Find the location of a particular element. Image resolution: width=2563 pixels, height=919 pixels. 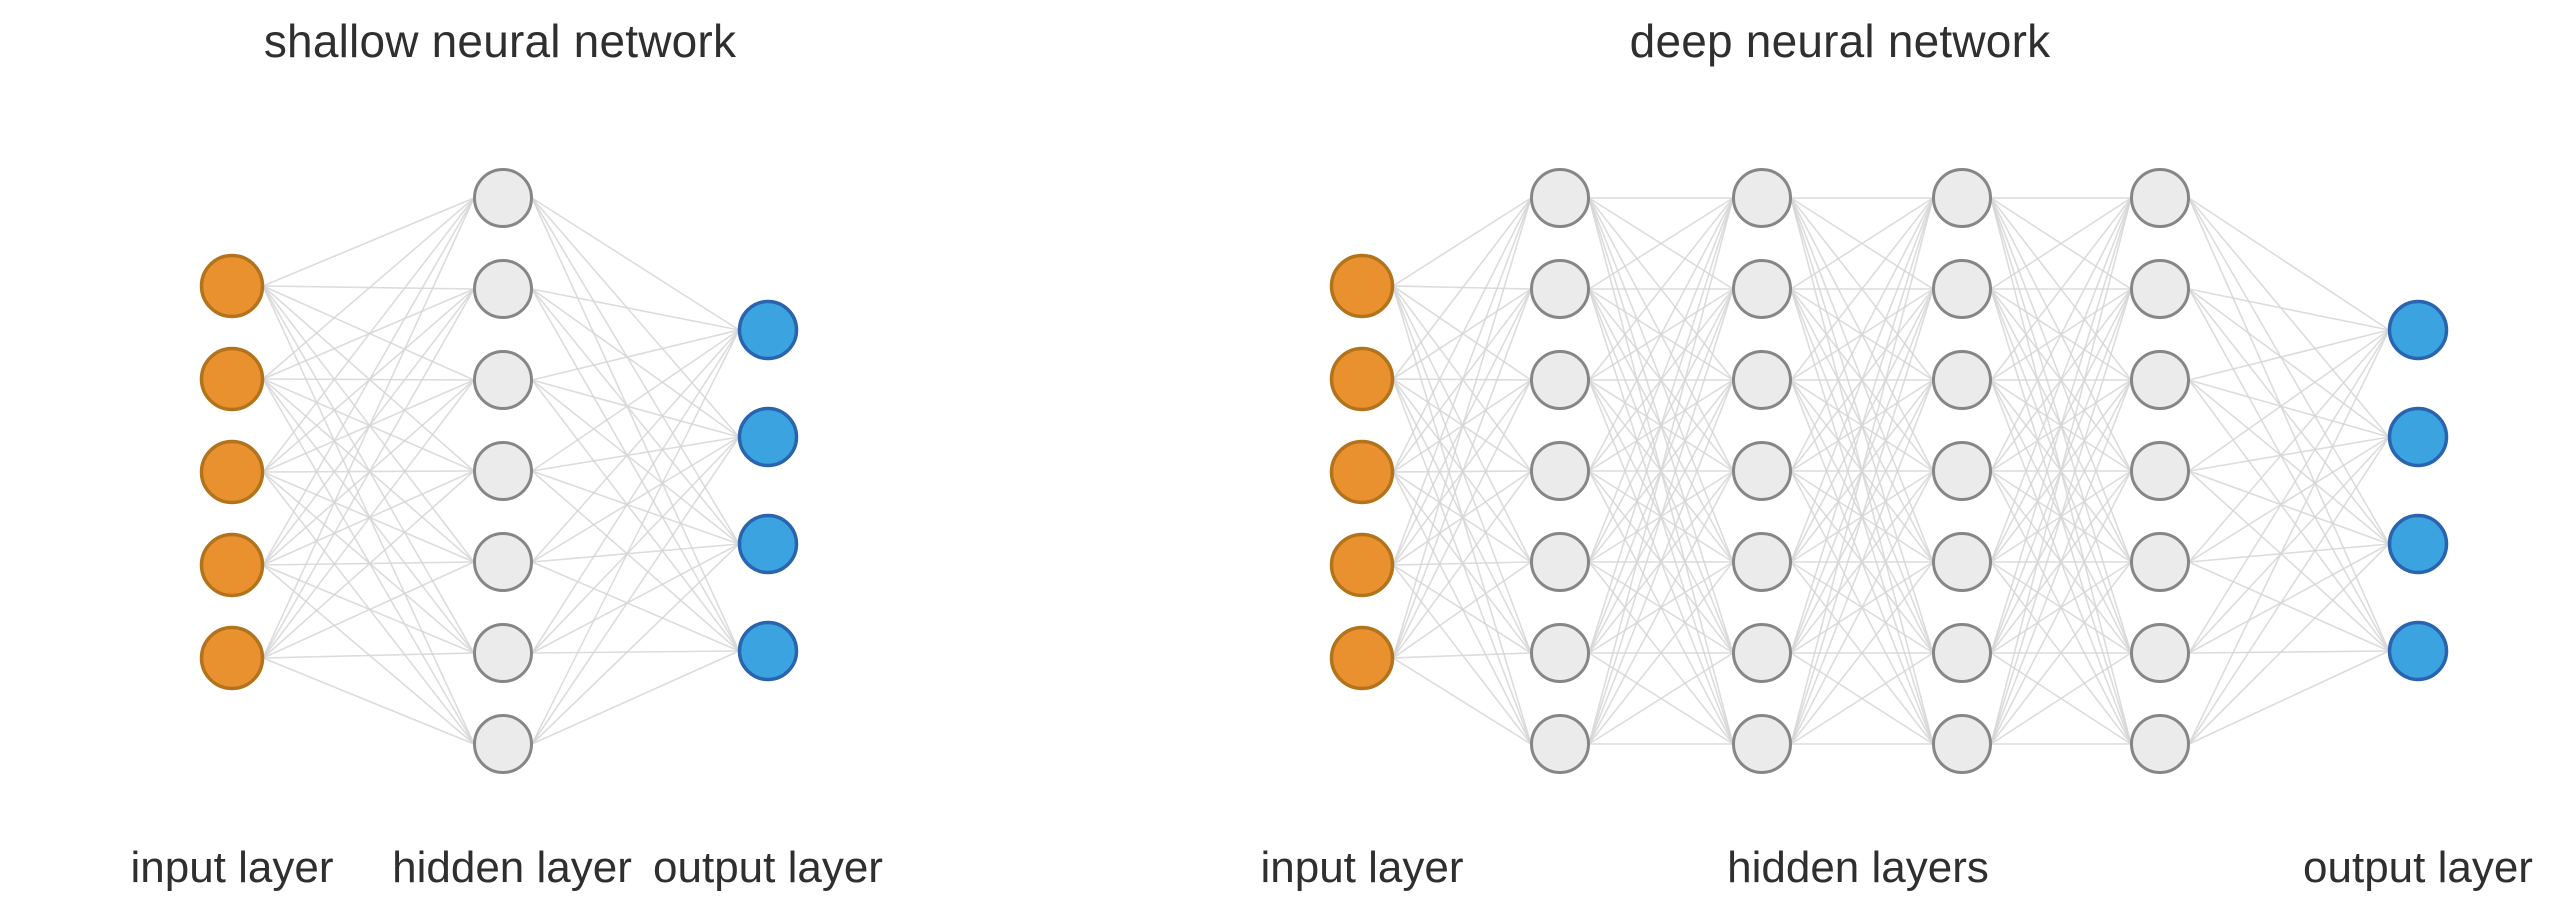

layer-label-shallow-output: output layer is located at coordinates (768, 867).